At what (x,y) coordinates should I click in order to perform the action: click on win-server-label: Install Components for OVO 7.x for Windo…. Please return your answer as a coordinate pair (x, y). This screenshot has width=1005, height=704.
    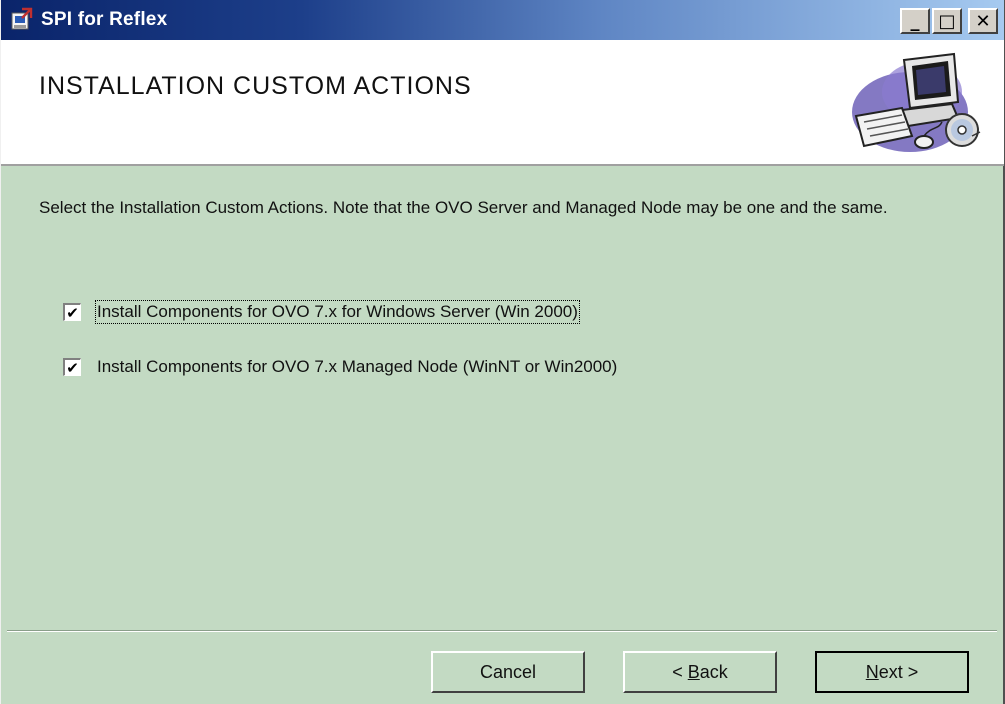
    Looking at the image, I should click on (337, 312).